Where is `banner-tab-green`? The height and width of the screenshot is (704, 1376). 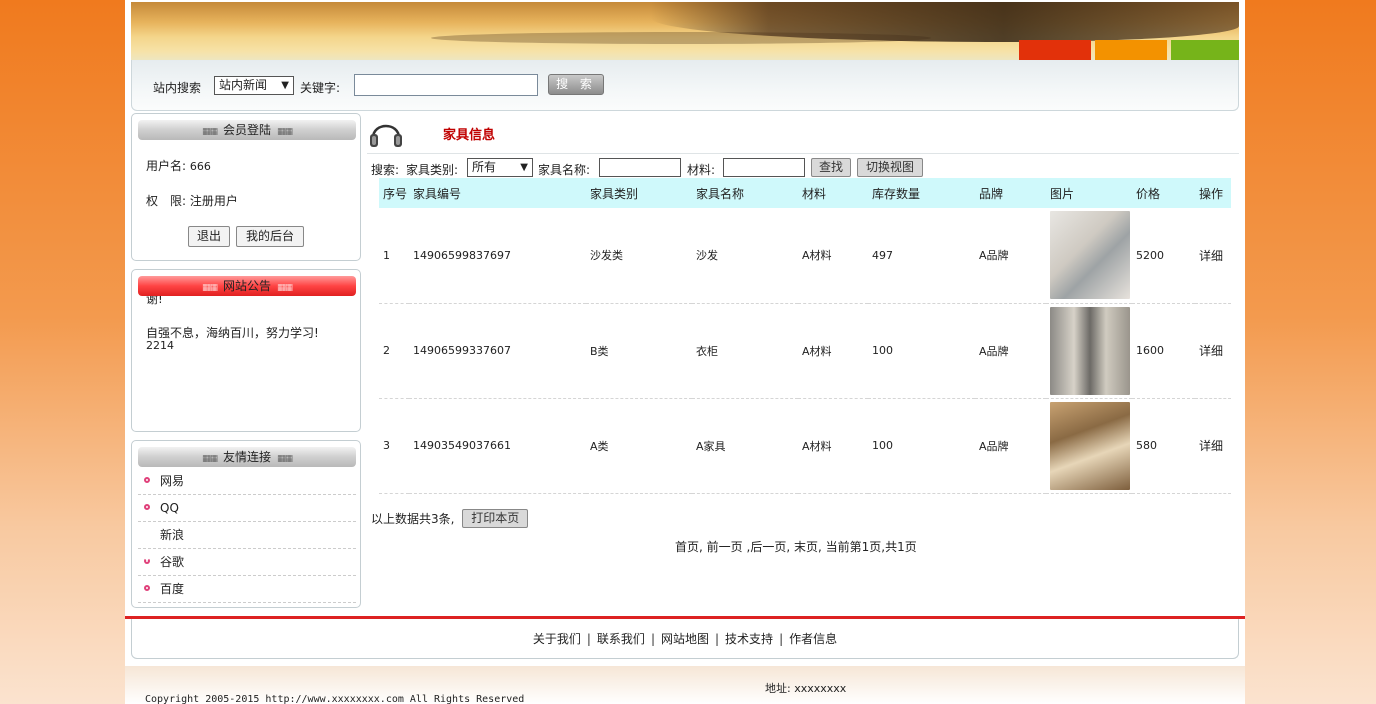 banner-tab-green is located at coordinates (1205, 50).